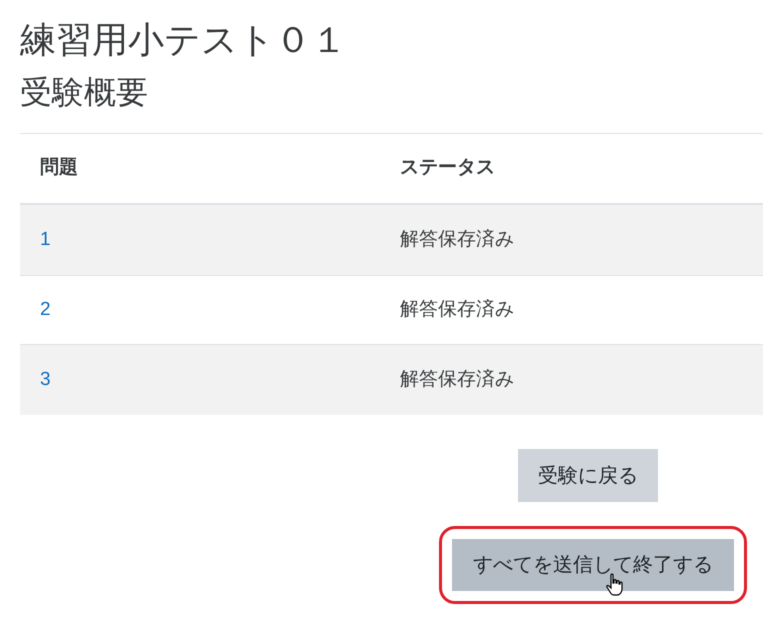 This screenshot has width=763, height=618. What do you see at coordinates (45, 309) in the screenshot?
I see `question-link: 2` at bounding box center [45, 309].